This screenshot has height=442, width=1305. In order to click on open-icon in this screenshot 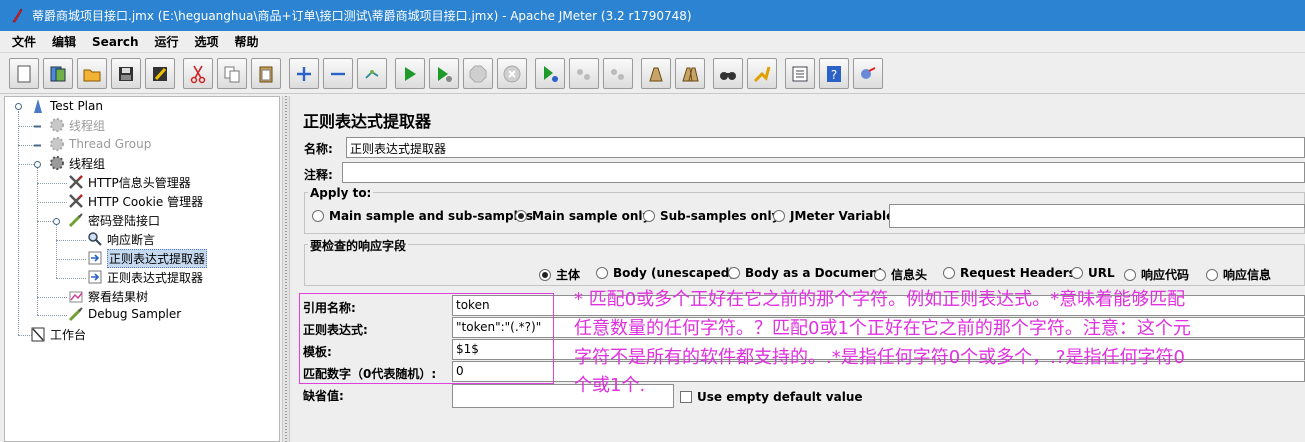, I will do `click(92, 75)`.